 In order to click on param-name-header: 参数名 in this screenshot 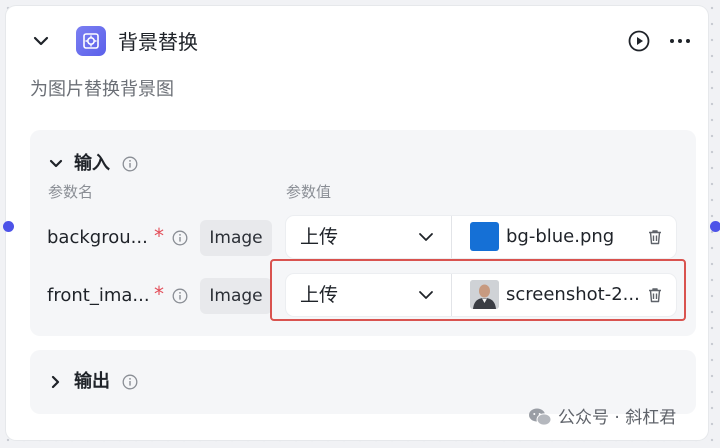, I will do `click(71, 192)`.